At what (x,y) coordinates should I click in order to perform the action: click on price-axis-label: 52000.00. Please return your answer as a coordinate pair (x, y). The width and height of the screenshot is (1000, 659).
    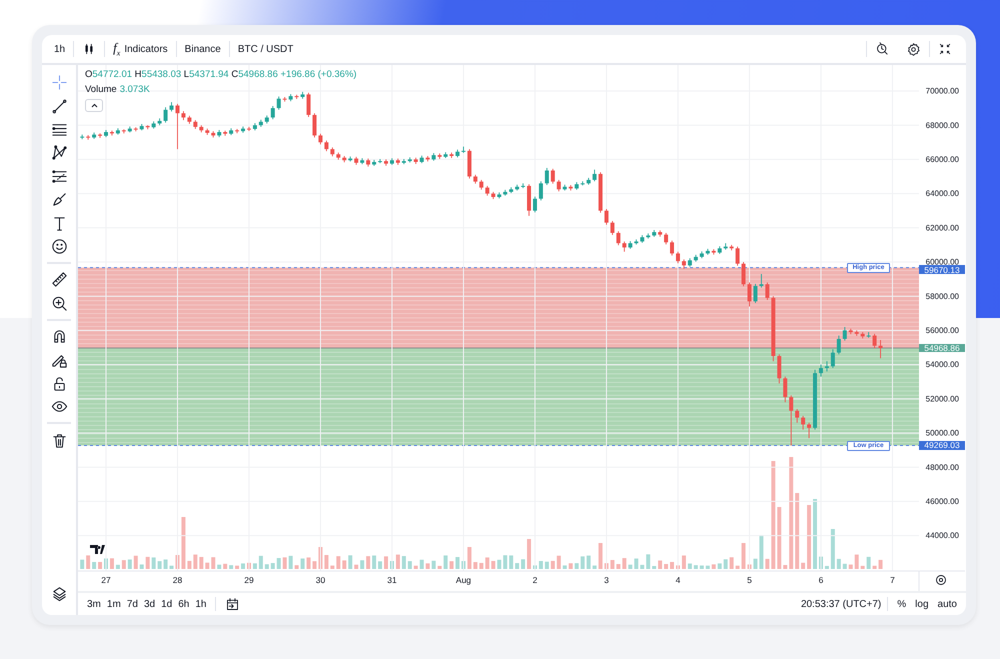
    Looking at the image, I should click on (942, 399).